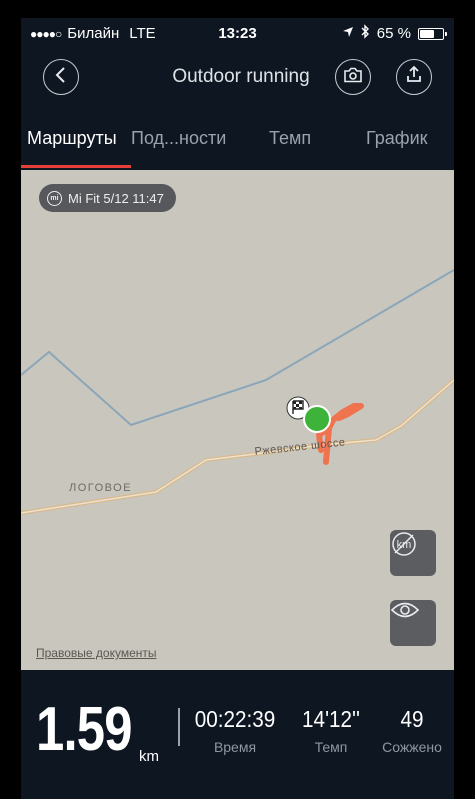 Image resolution: width=475 pixels, height=799 pixels. I want to click on map-place-label: ЛОГОВОЕ, so click(101, 488).